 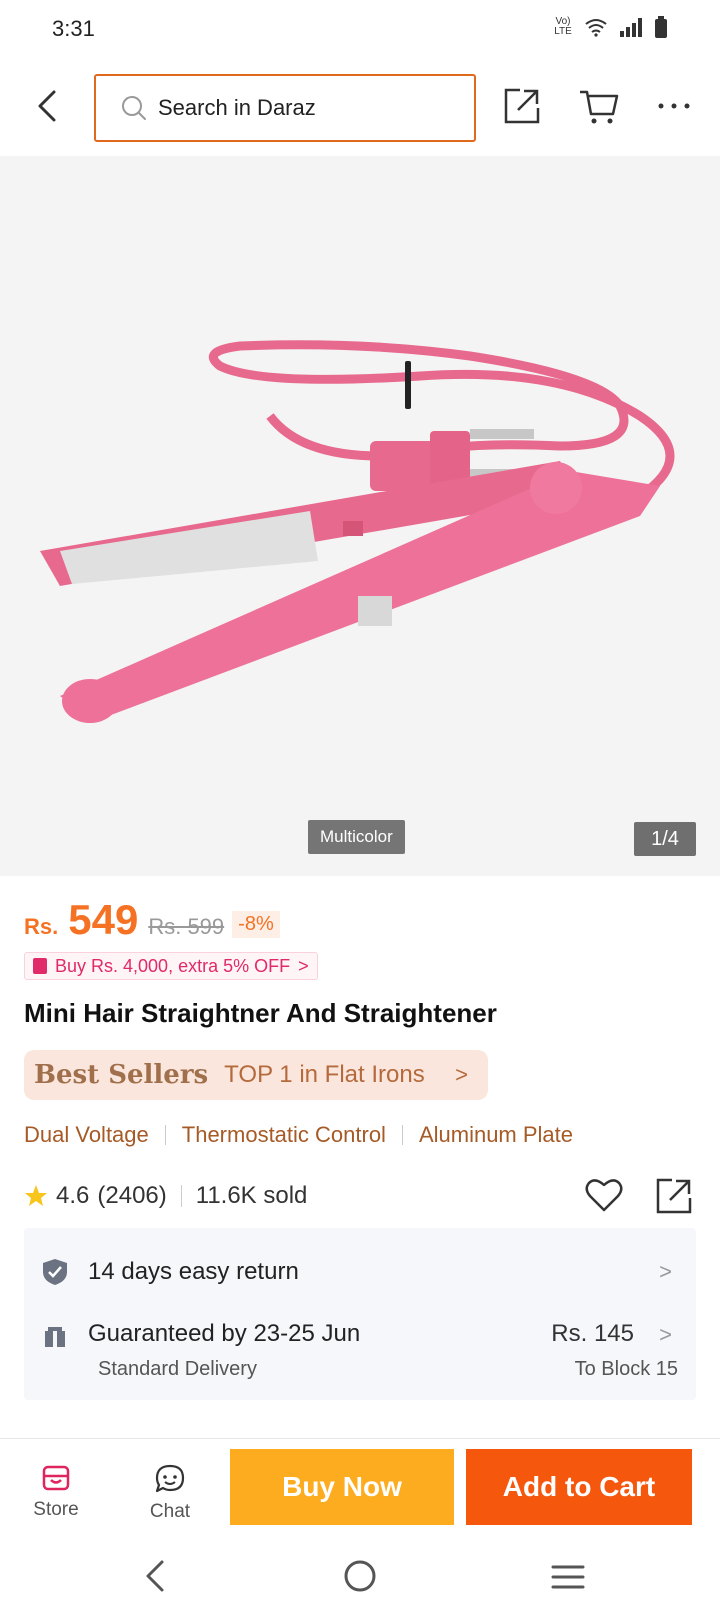 I want to click on bottom-action-bar: Store Chat Buy Now Add to Cart, so click(x=360, y=1490).